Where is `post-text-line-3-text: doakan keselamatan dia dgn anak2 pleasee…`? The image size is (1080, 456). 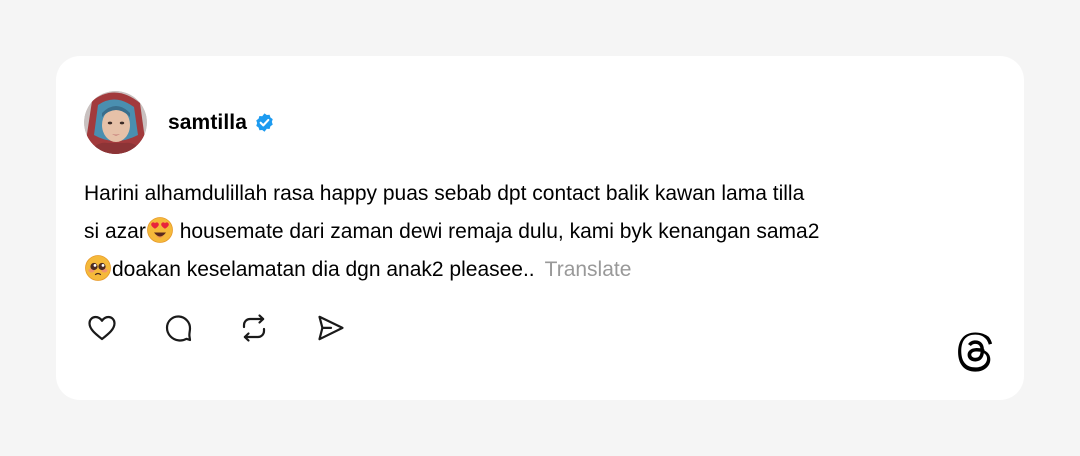
post-text-line-3-text: doakan keselamatan dia dgn anak2 pleasee… is located at coordinates (323, 269).